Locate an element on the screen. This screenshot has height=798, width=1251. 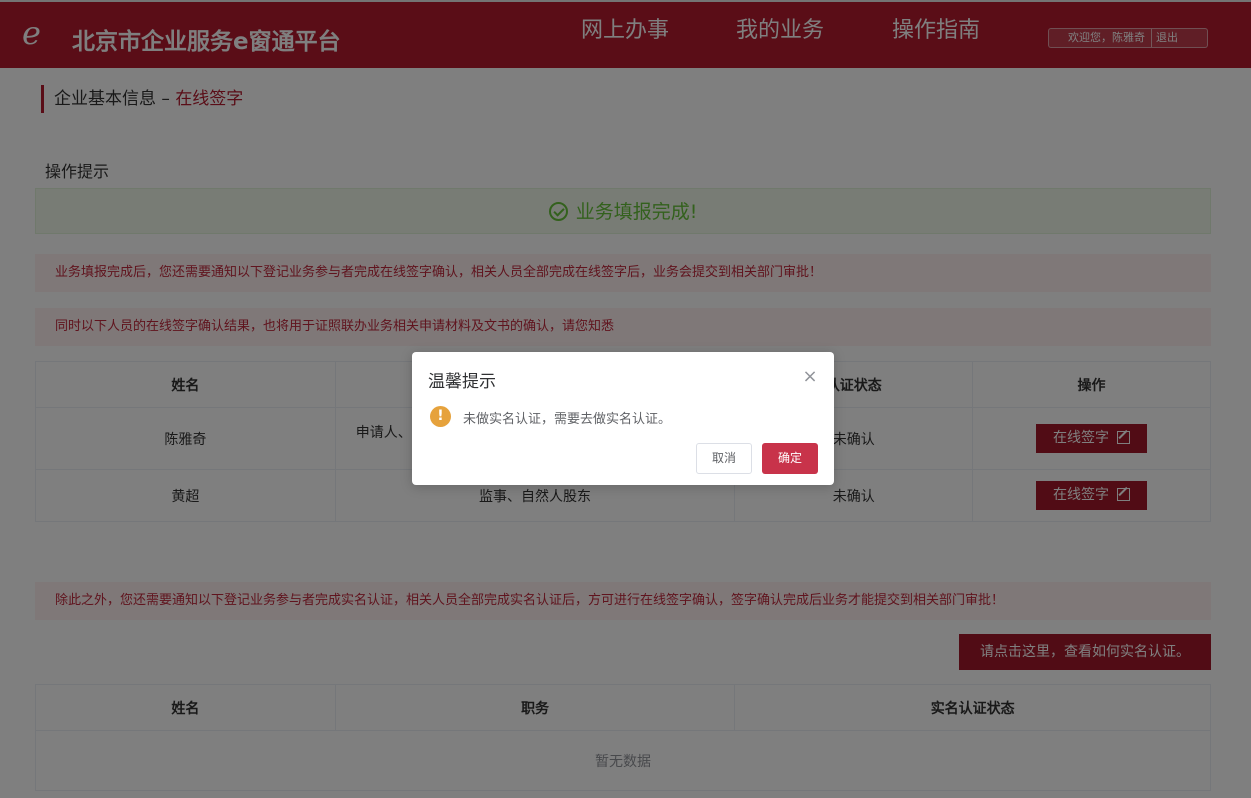
confirm-button: 确定 is located at coordinates (790, 458).